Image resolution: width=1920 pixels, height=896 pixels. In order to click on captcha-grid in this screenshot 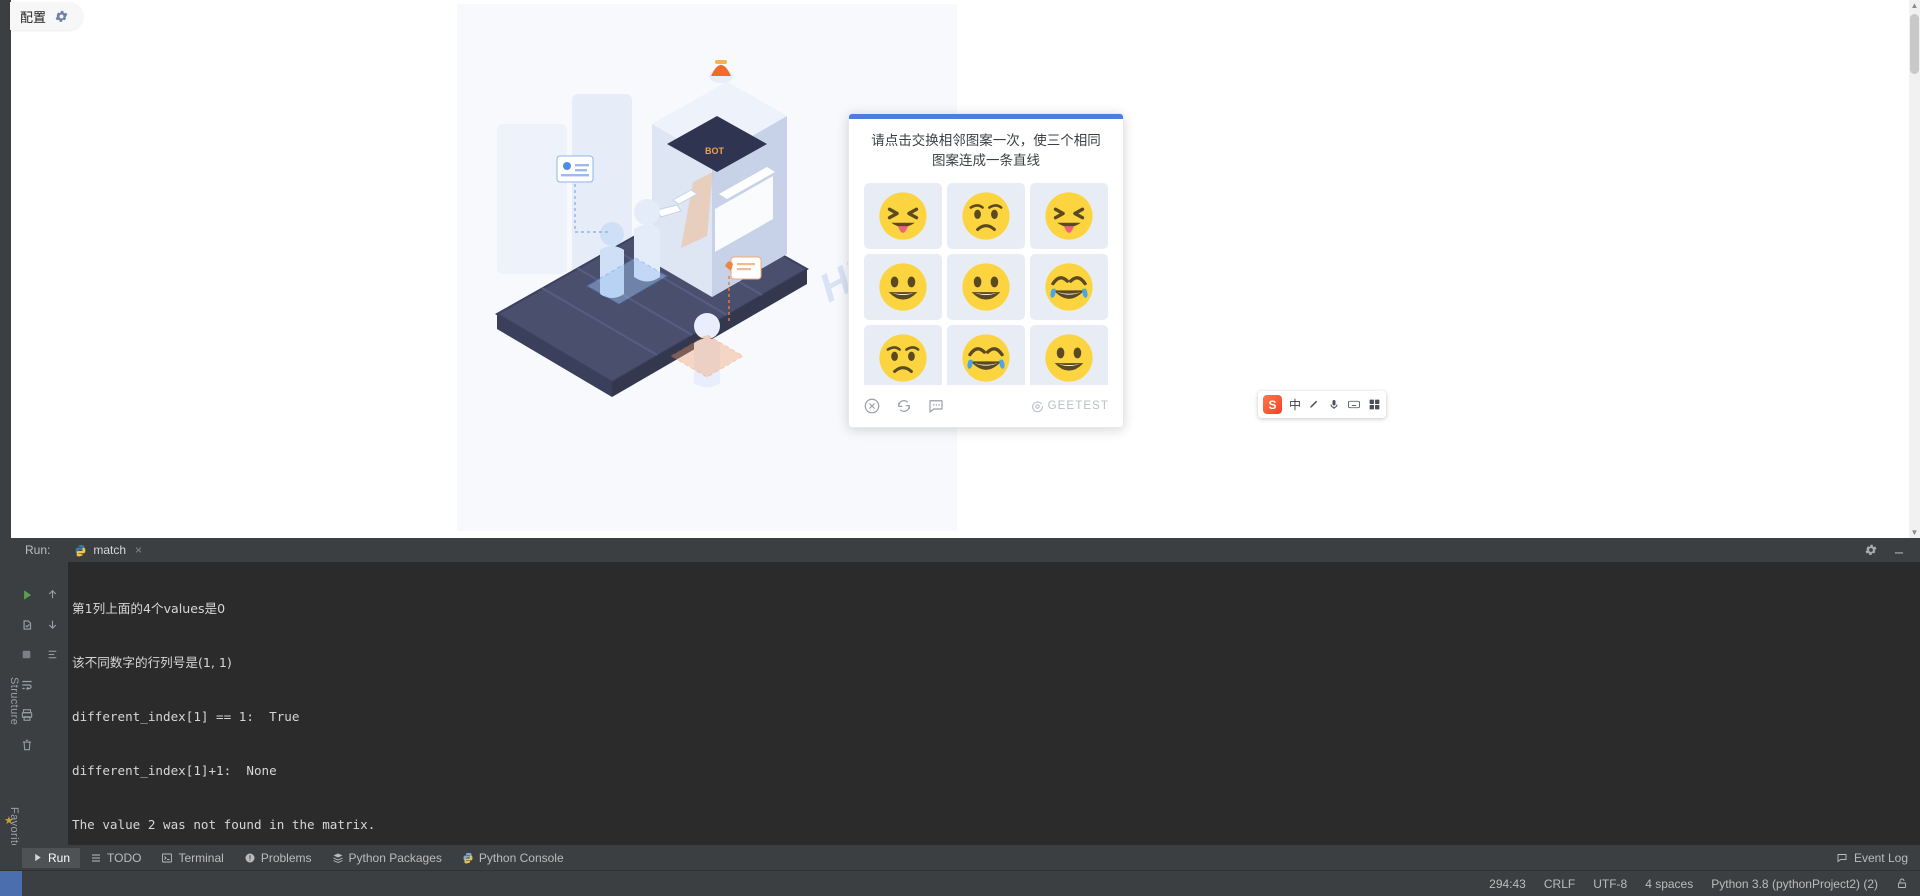, I will do `click(986, 287)`.